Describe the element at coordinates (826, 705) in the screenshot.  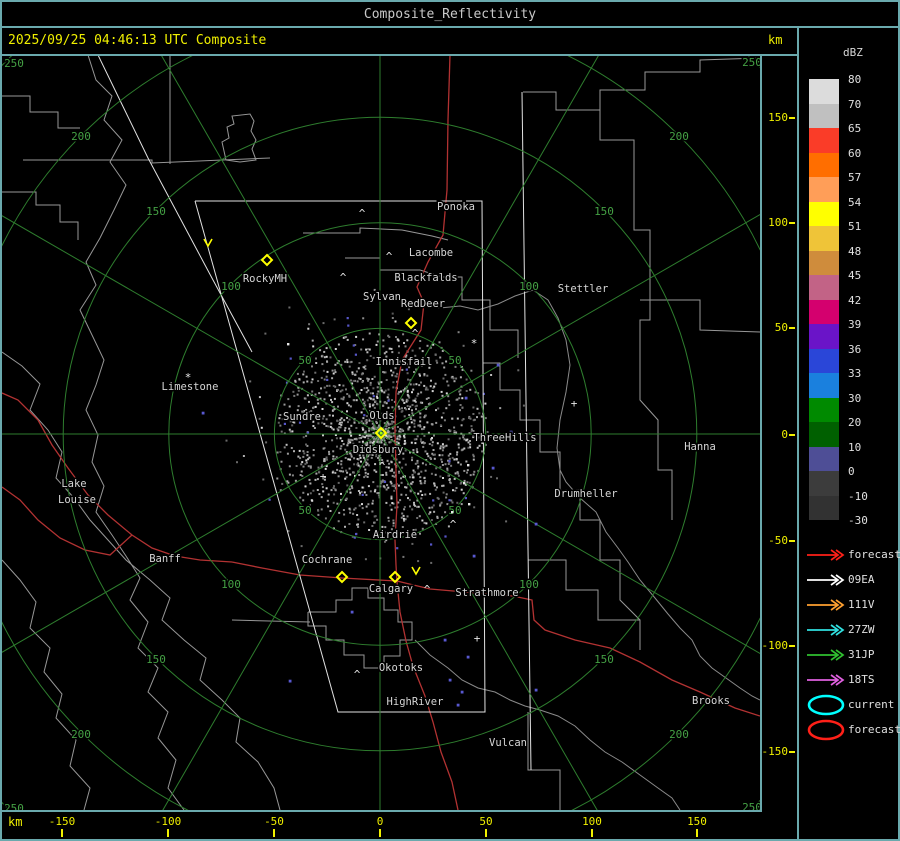
I see `current-ellipse-icon` at that location.